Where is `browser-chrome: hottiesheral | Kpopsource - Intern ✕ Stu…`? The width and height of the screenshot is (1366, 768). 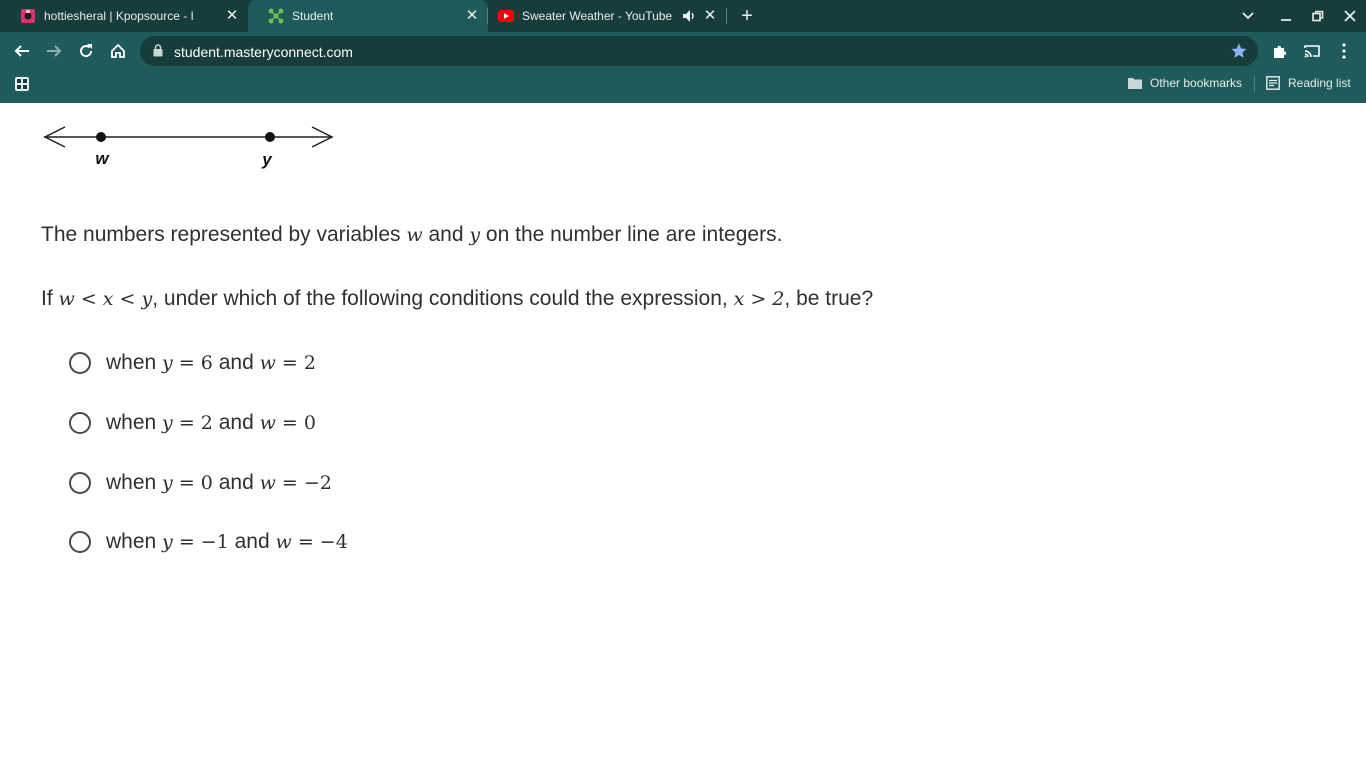
browser-chrome: hottiesheral | Kpopsource - Intern ✕ Stu… is located at coordinates (683, 51).